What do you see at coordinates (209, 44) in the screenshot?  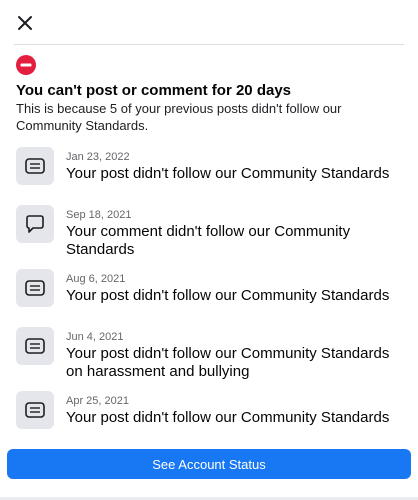 I see `header-divider` at bounding box center [209, 44].